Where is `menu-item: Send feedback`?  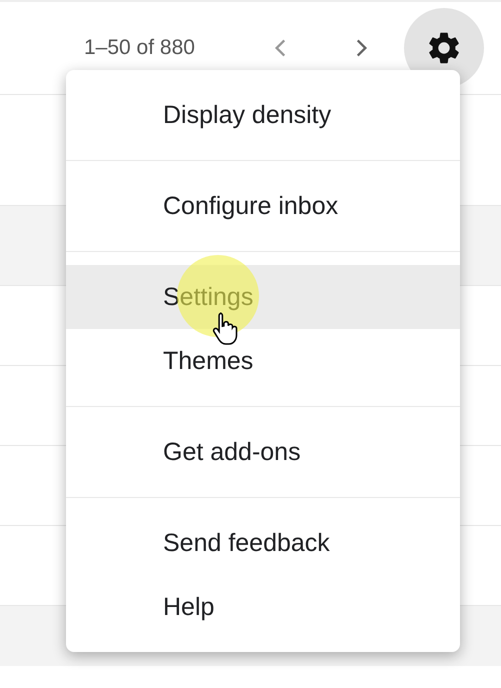 menu-item: Send feedback is located at coordinates (263, 543).